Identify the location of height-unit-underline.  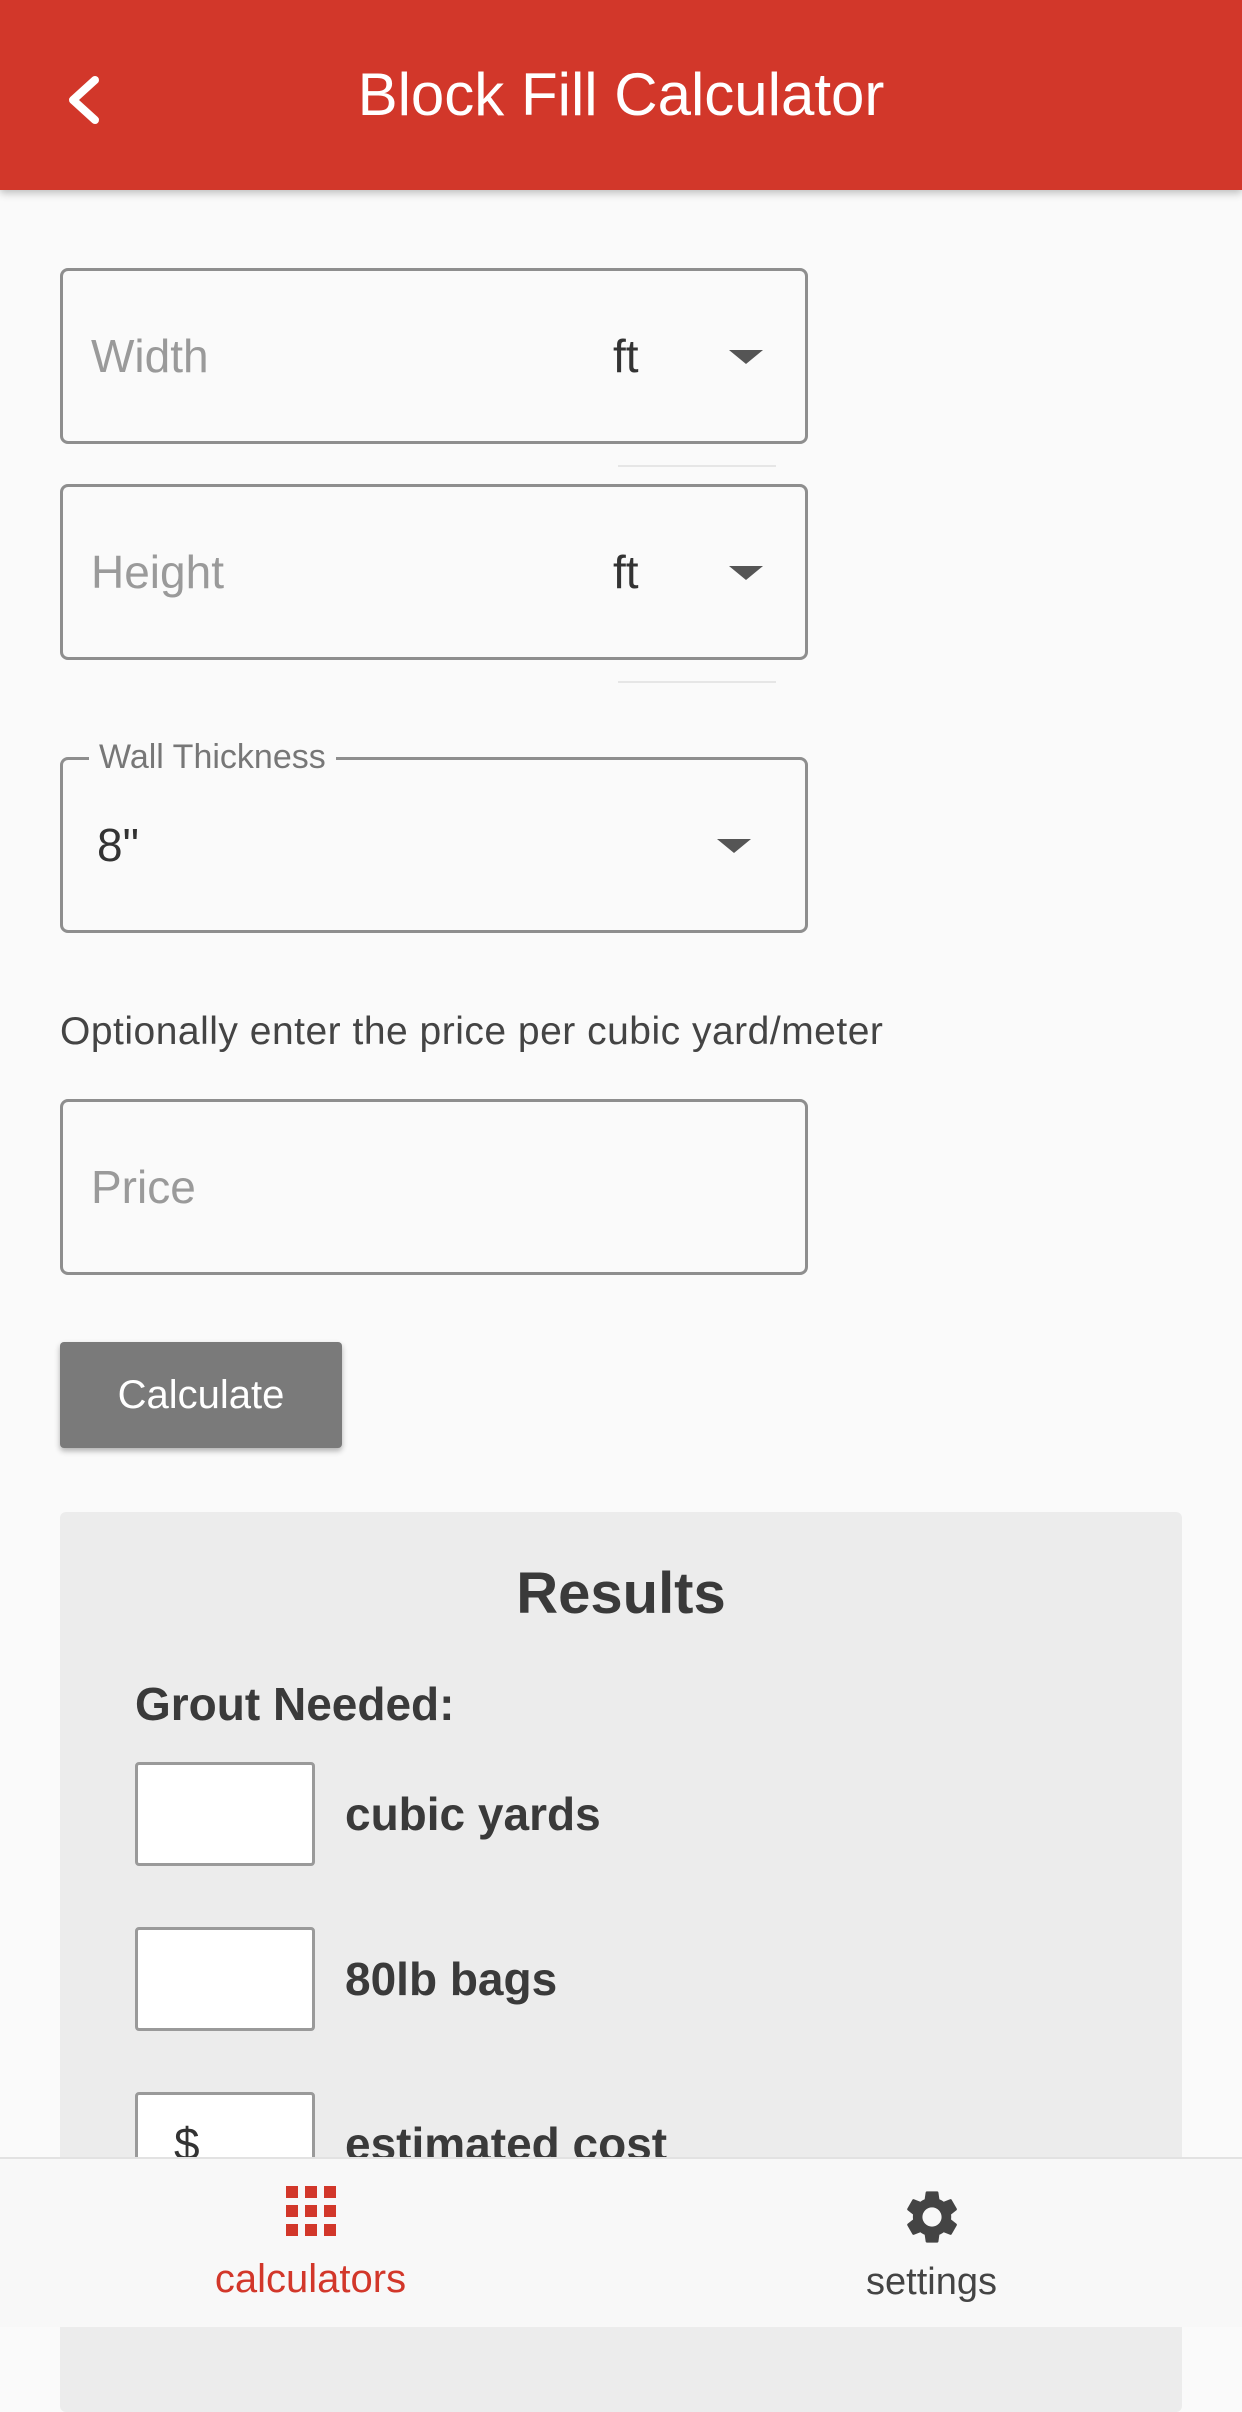
(697, 682).